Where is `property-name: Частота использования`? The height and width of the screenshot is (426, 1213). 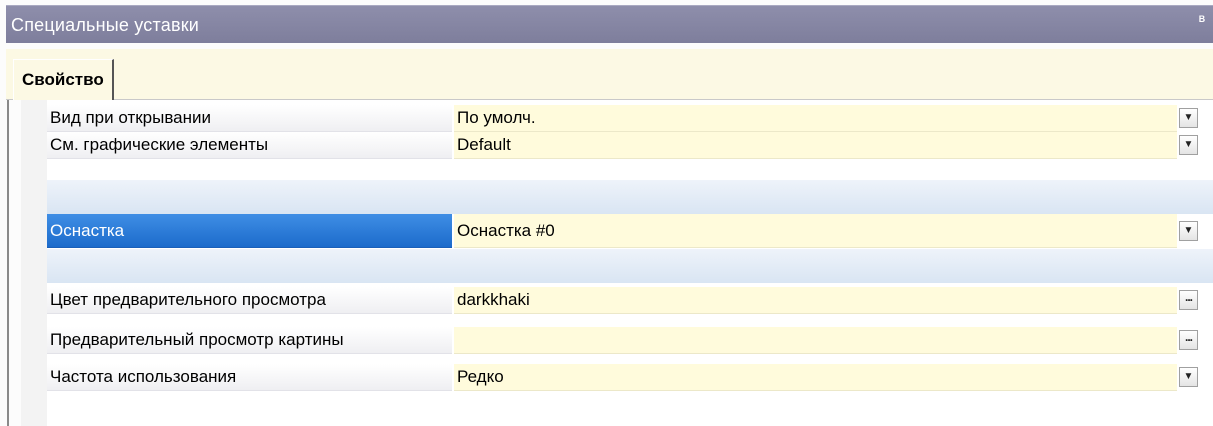
property-name: Частота использования is located at coordinates (249, 377).